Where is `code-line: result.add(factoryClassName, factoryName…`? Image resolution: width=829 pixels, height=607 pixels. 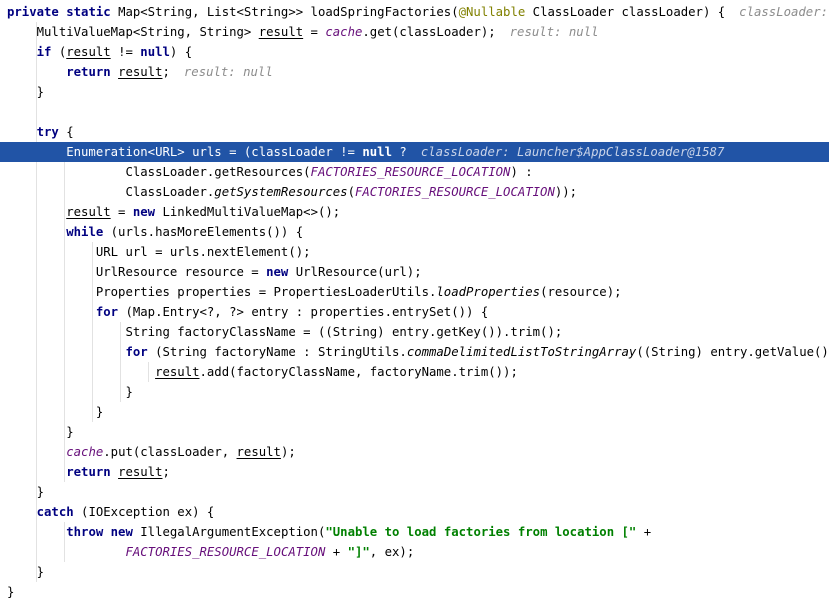
code-line: result.add(factoryClassName, factoryName… is located at coordinates (414, 372).